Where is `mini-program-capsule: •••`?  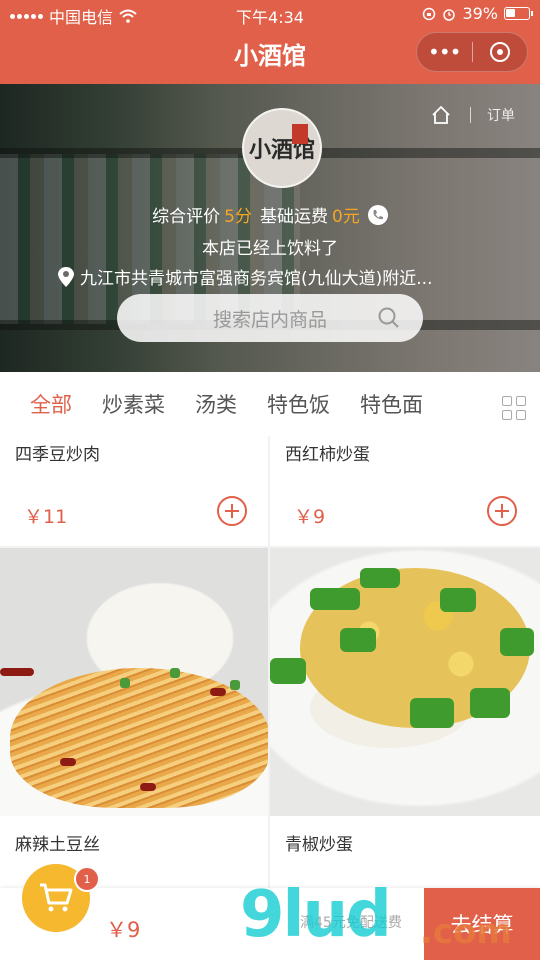 mini-program-capsule: ••• is located at coordinates (472, 52).